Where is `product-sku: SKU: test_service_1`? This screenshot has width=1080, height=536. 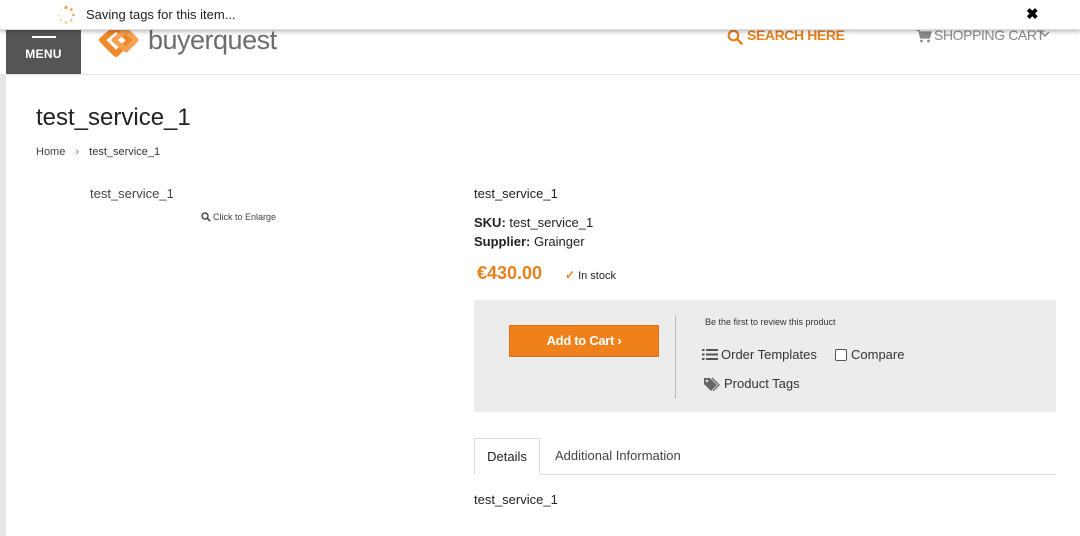 product-sku: SKU: test_service_1 is located at coordinates (533, 222).